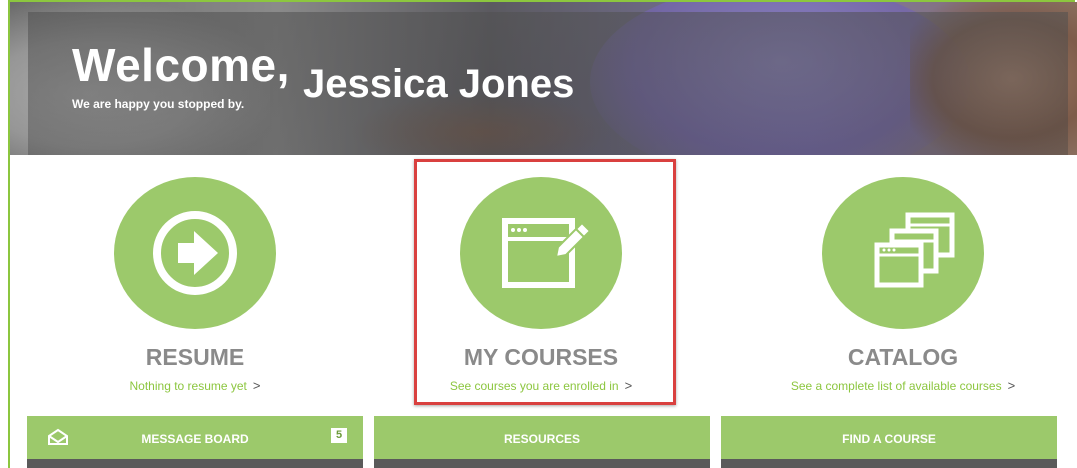 The image size is (1077, 468). What do you see at coordinates (542, 439) in the screenshot?
I see `resources-label: RESOURCES` at bounding box center [542, 439].